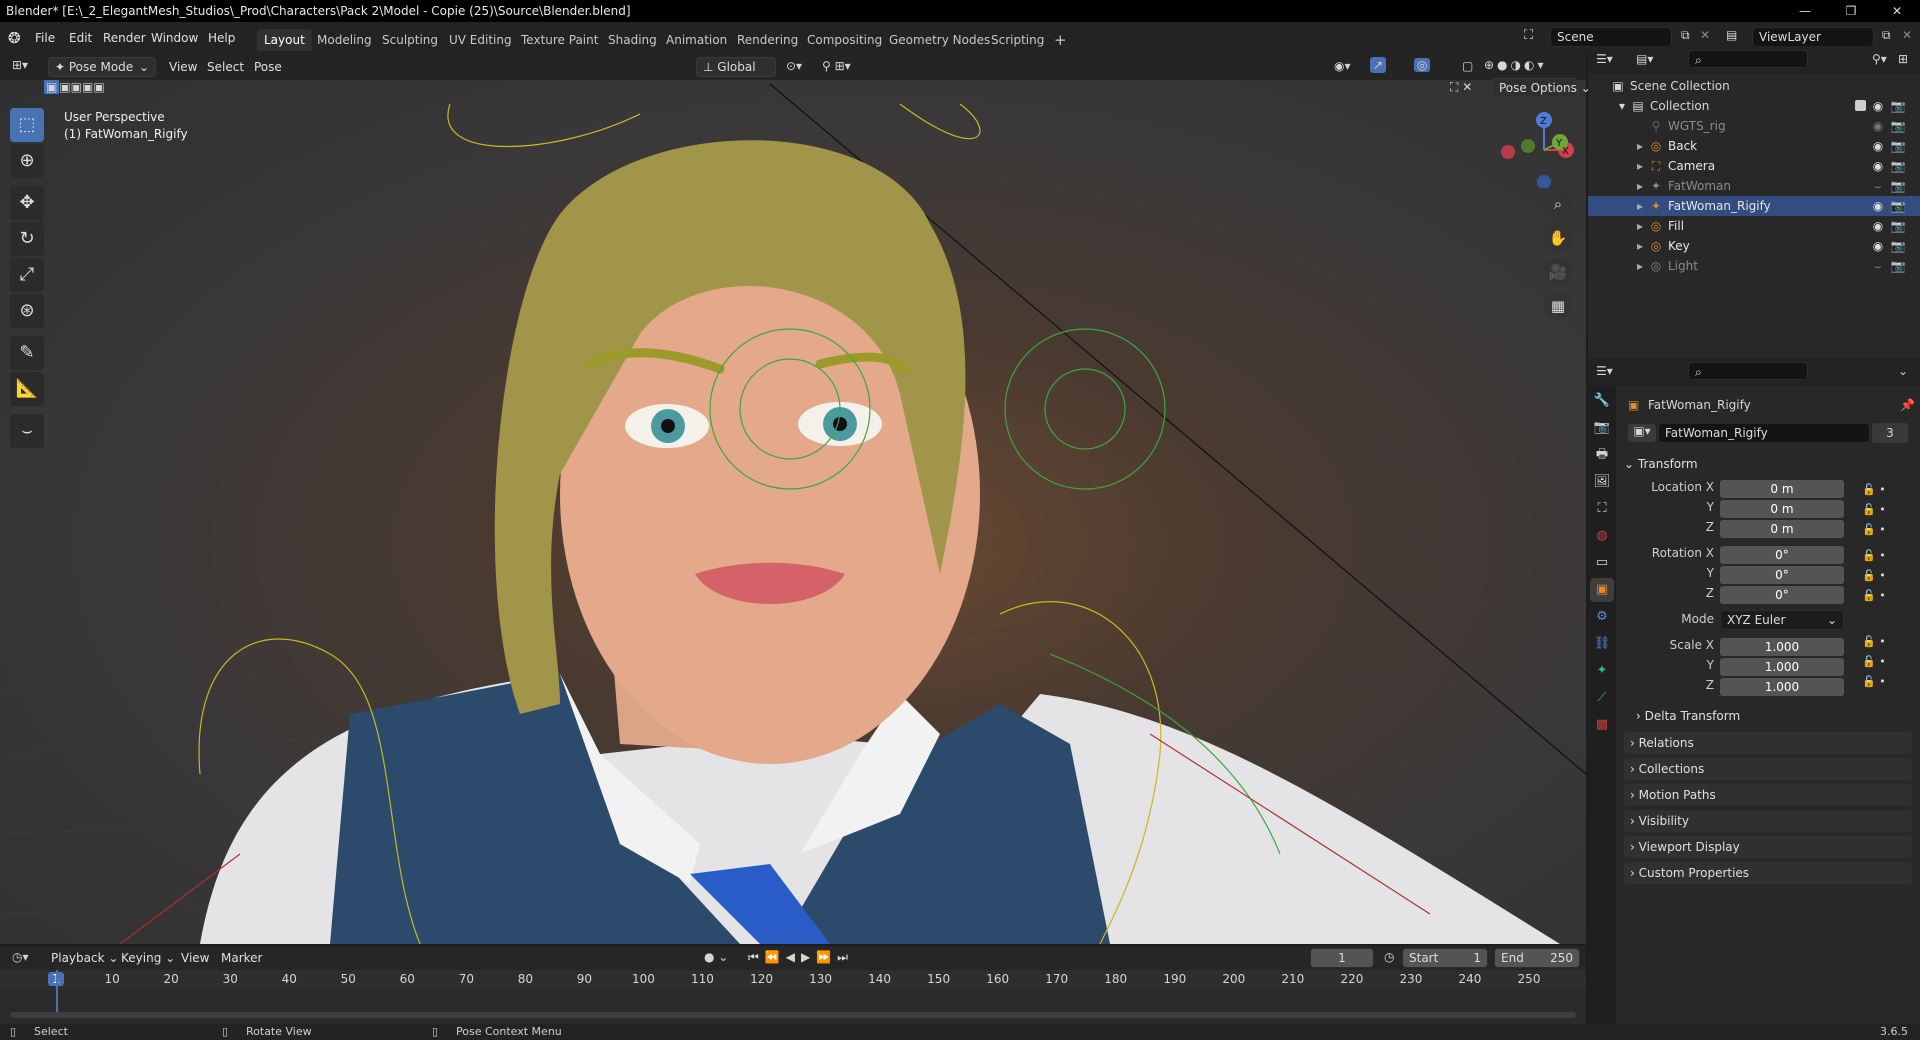 The height and width of the screenshot is (1040, 1920). Describe the element at coordinates (1685, 35) in the screenshot. I see `new-scene-icon: ⧉` at that location.